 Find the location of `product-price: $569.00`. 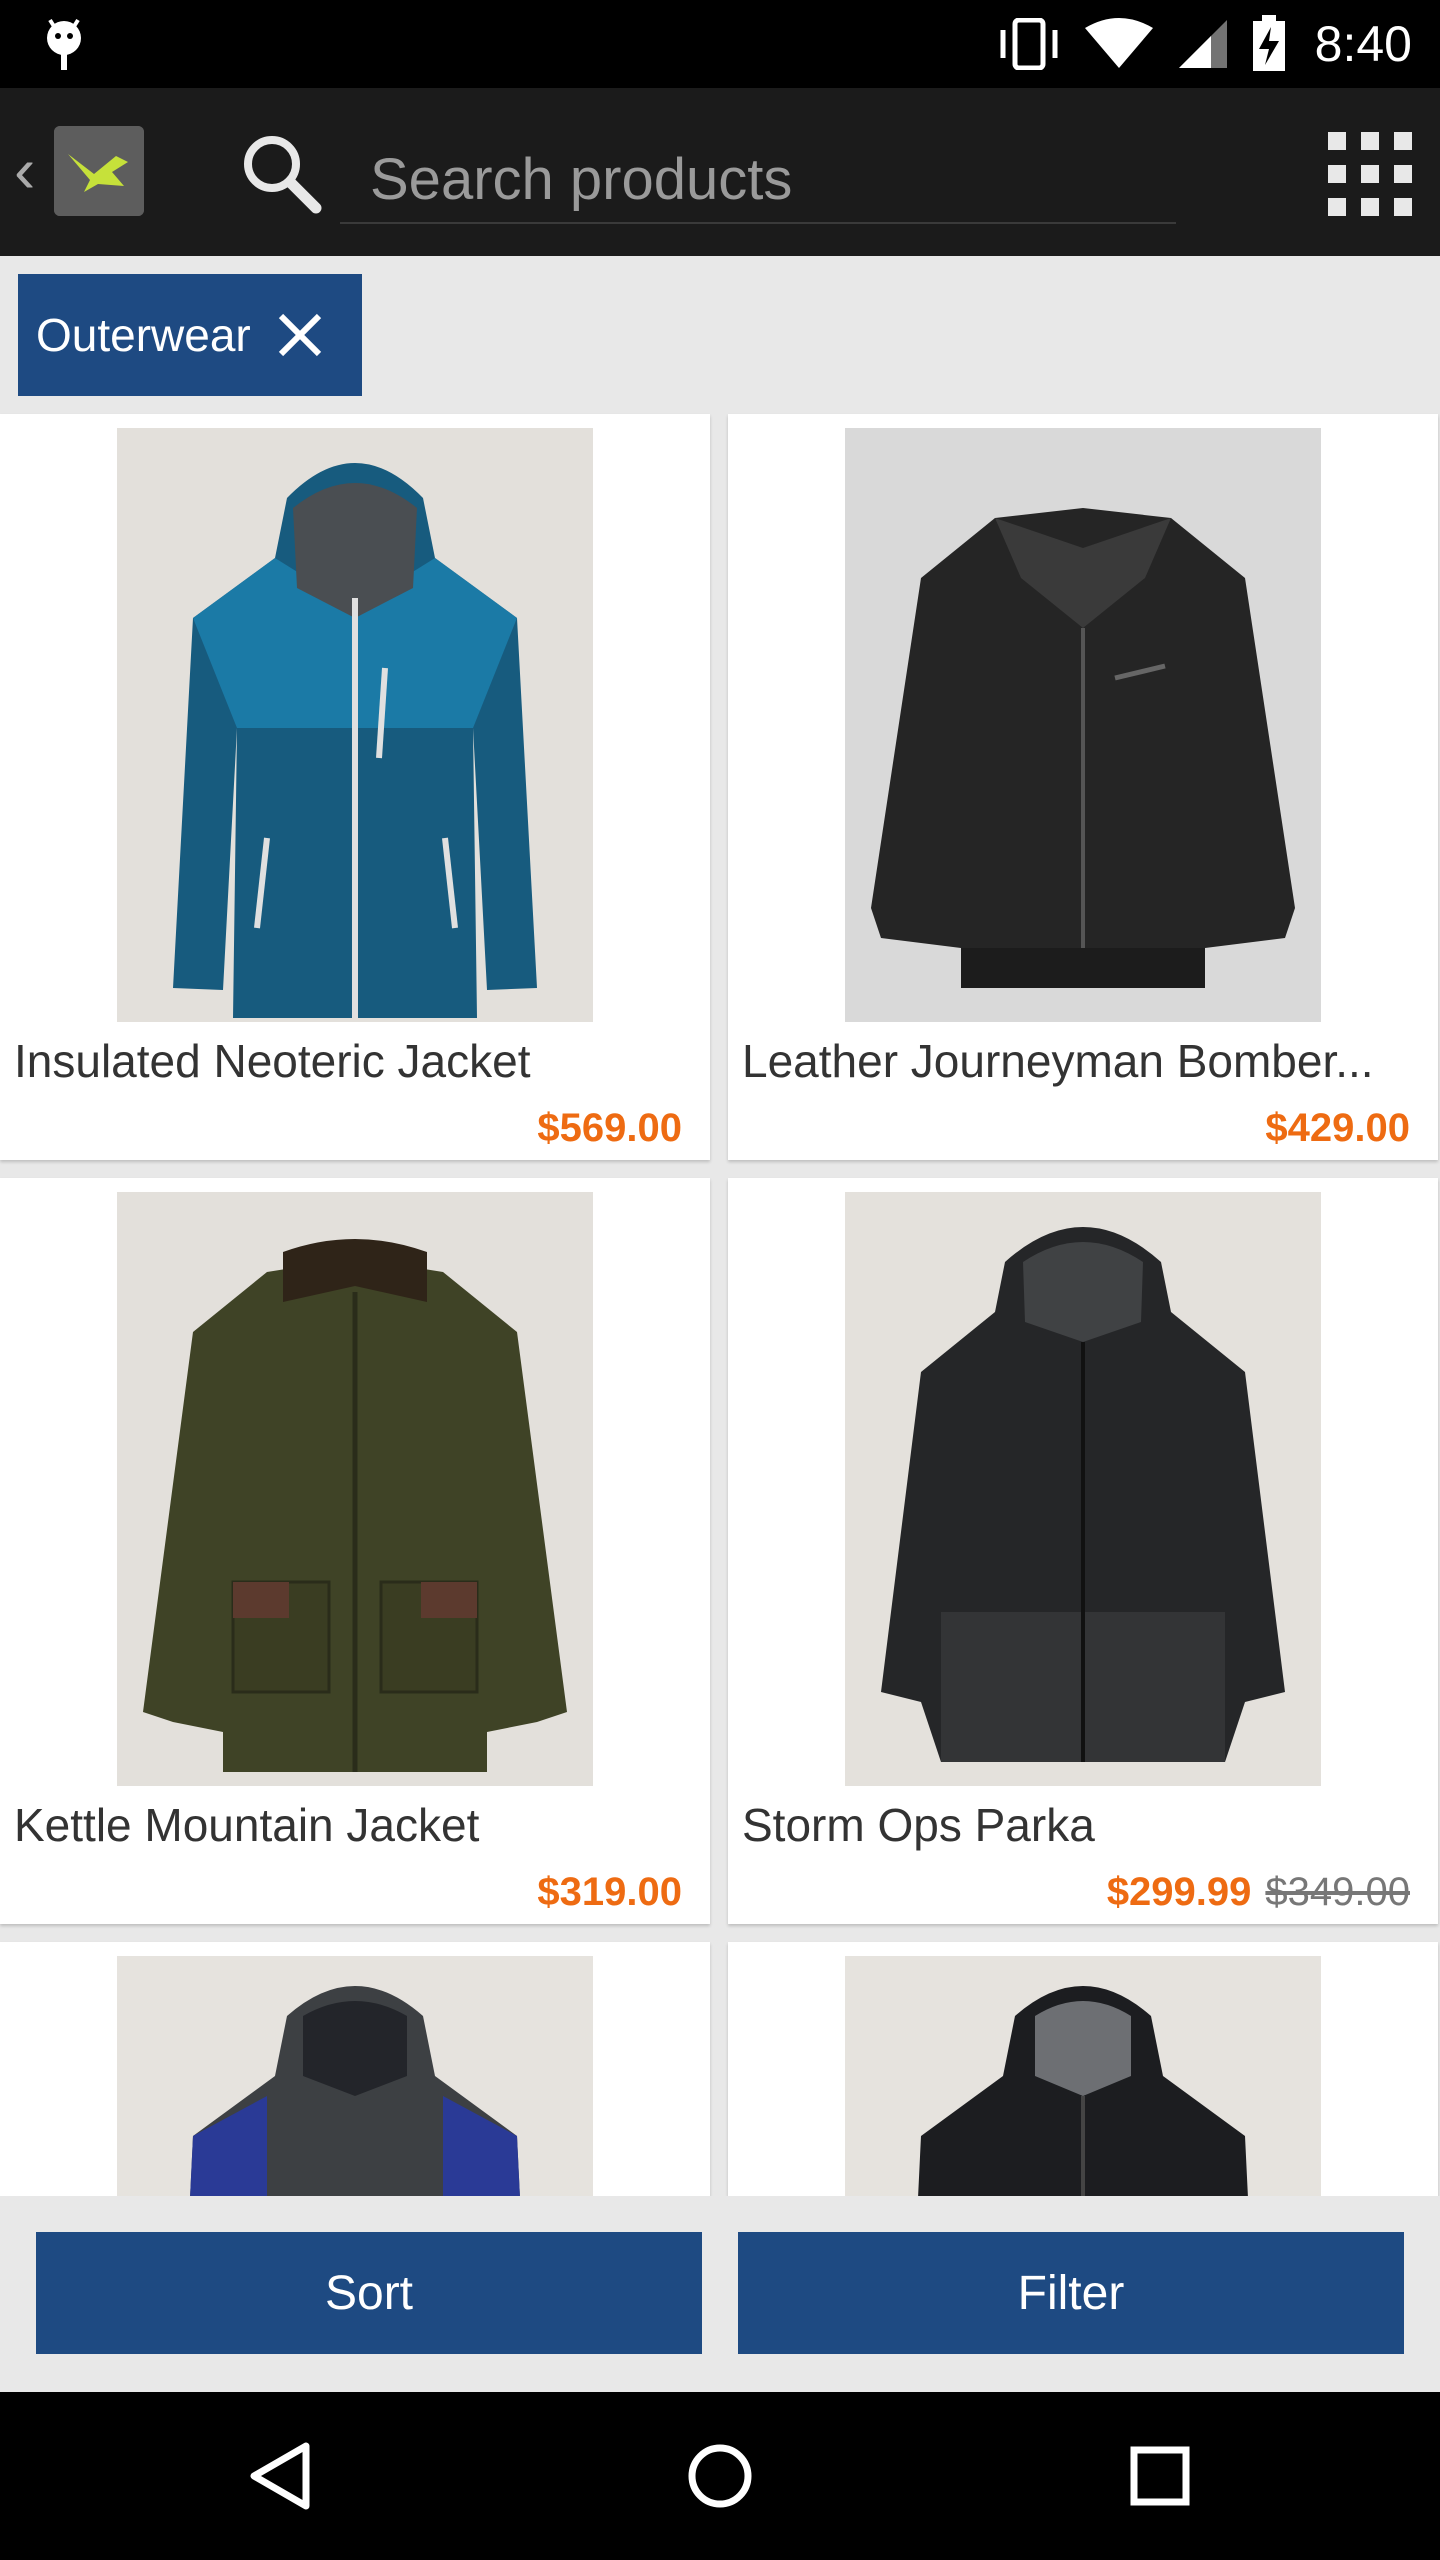

product-price: $569.00 is located at coordinates (609, 1128).